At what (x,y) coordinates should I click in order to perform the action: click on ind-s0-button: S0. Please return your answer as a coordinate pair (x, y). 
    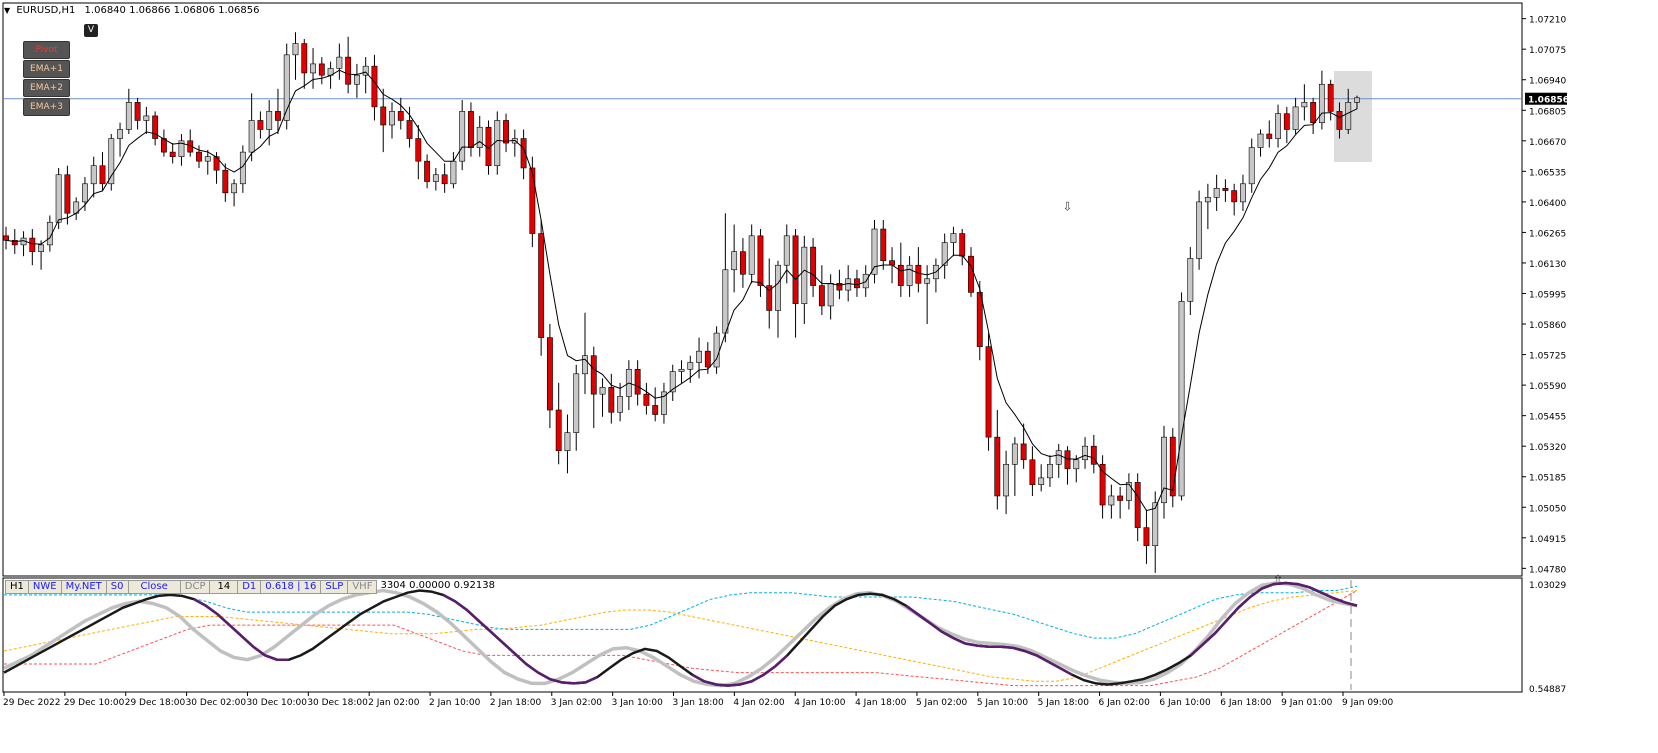
    Looking at the image, I should click on (117, 587).